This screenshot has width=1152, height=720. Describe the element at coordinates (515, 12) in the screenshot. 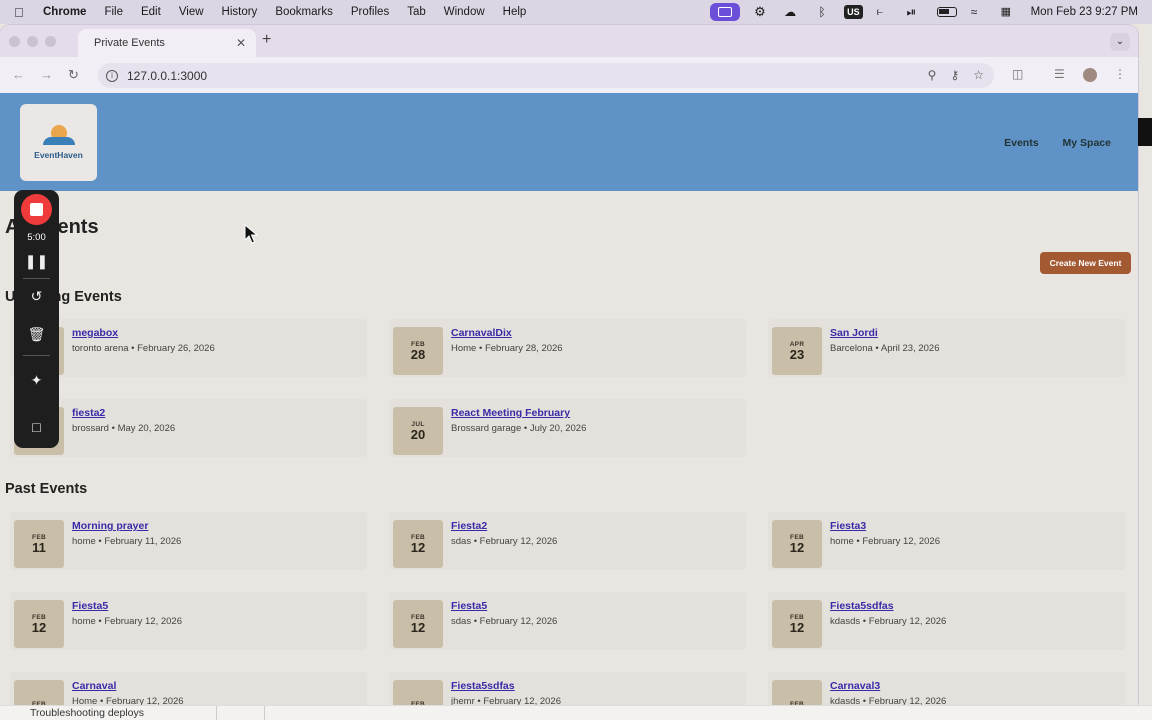

I see `menu-help: Help` at that location.